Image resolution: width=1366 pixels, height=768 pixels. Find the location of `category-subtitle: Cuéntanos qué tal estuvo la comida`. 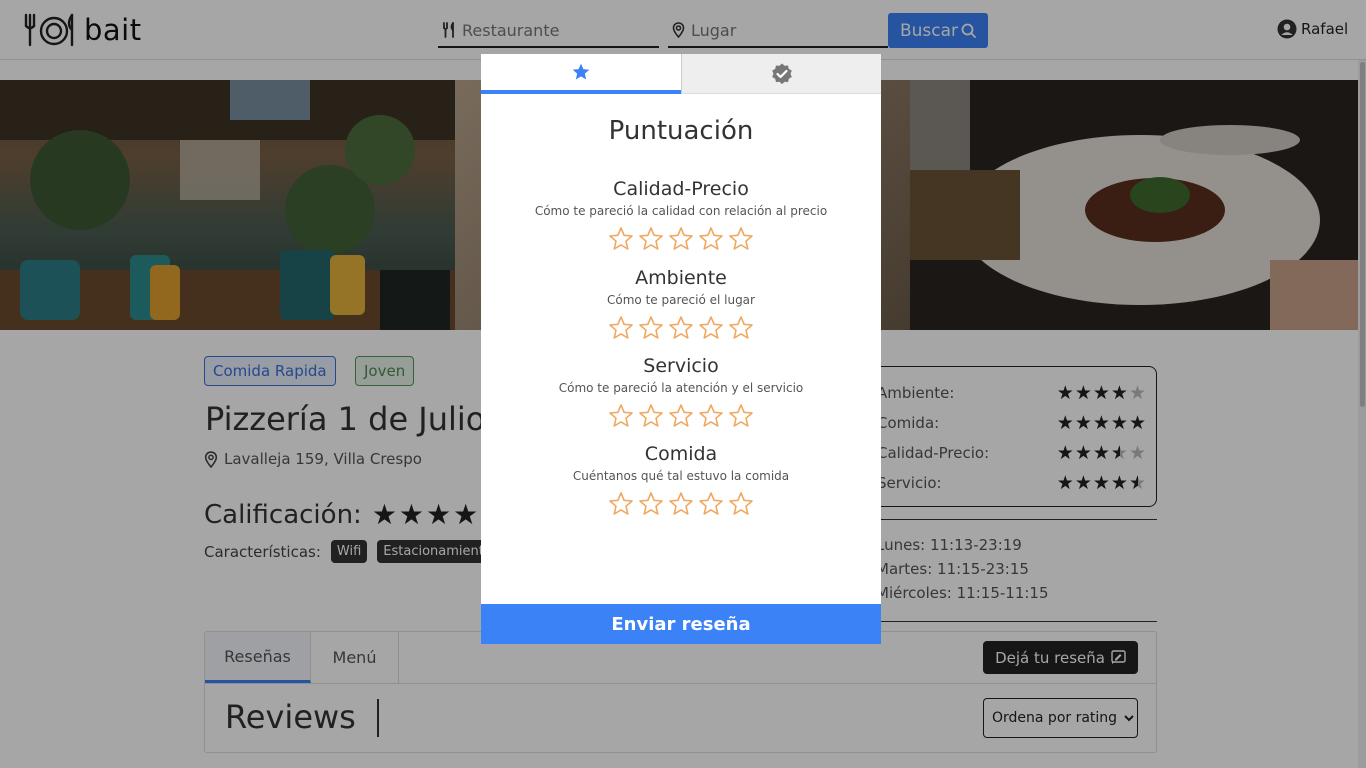

category-subtitle: Cuéntanos qué tal estuvo la comida is located at coordinates (681, 476).